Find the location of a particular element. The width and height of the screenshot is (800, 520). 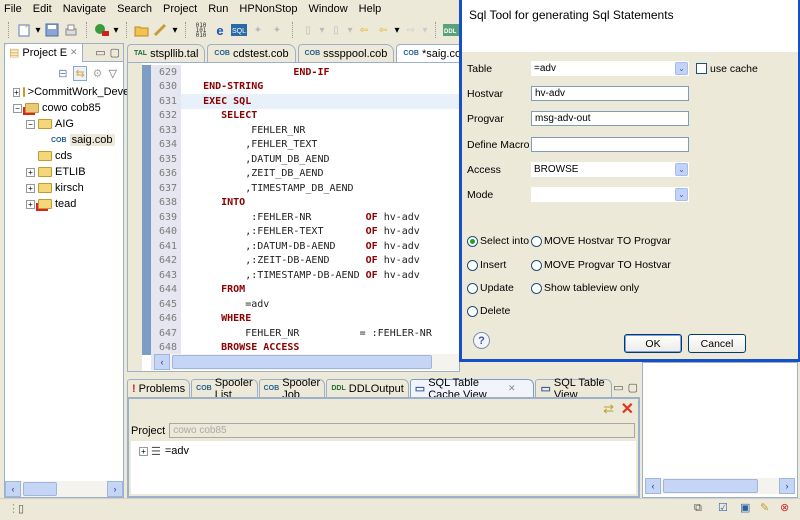

sql-icon: SQL is located at coordinates (239, 30).